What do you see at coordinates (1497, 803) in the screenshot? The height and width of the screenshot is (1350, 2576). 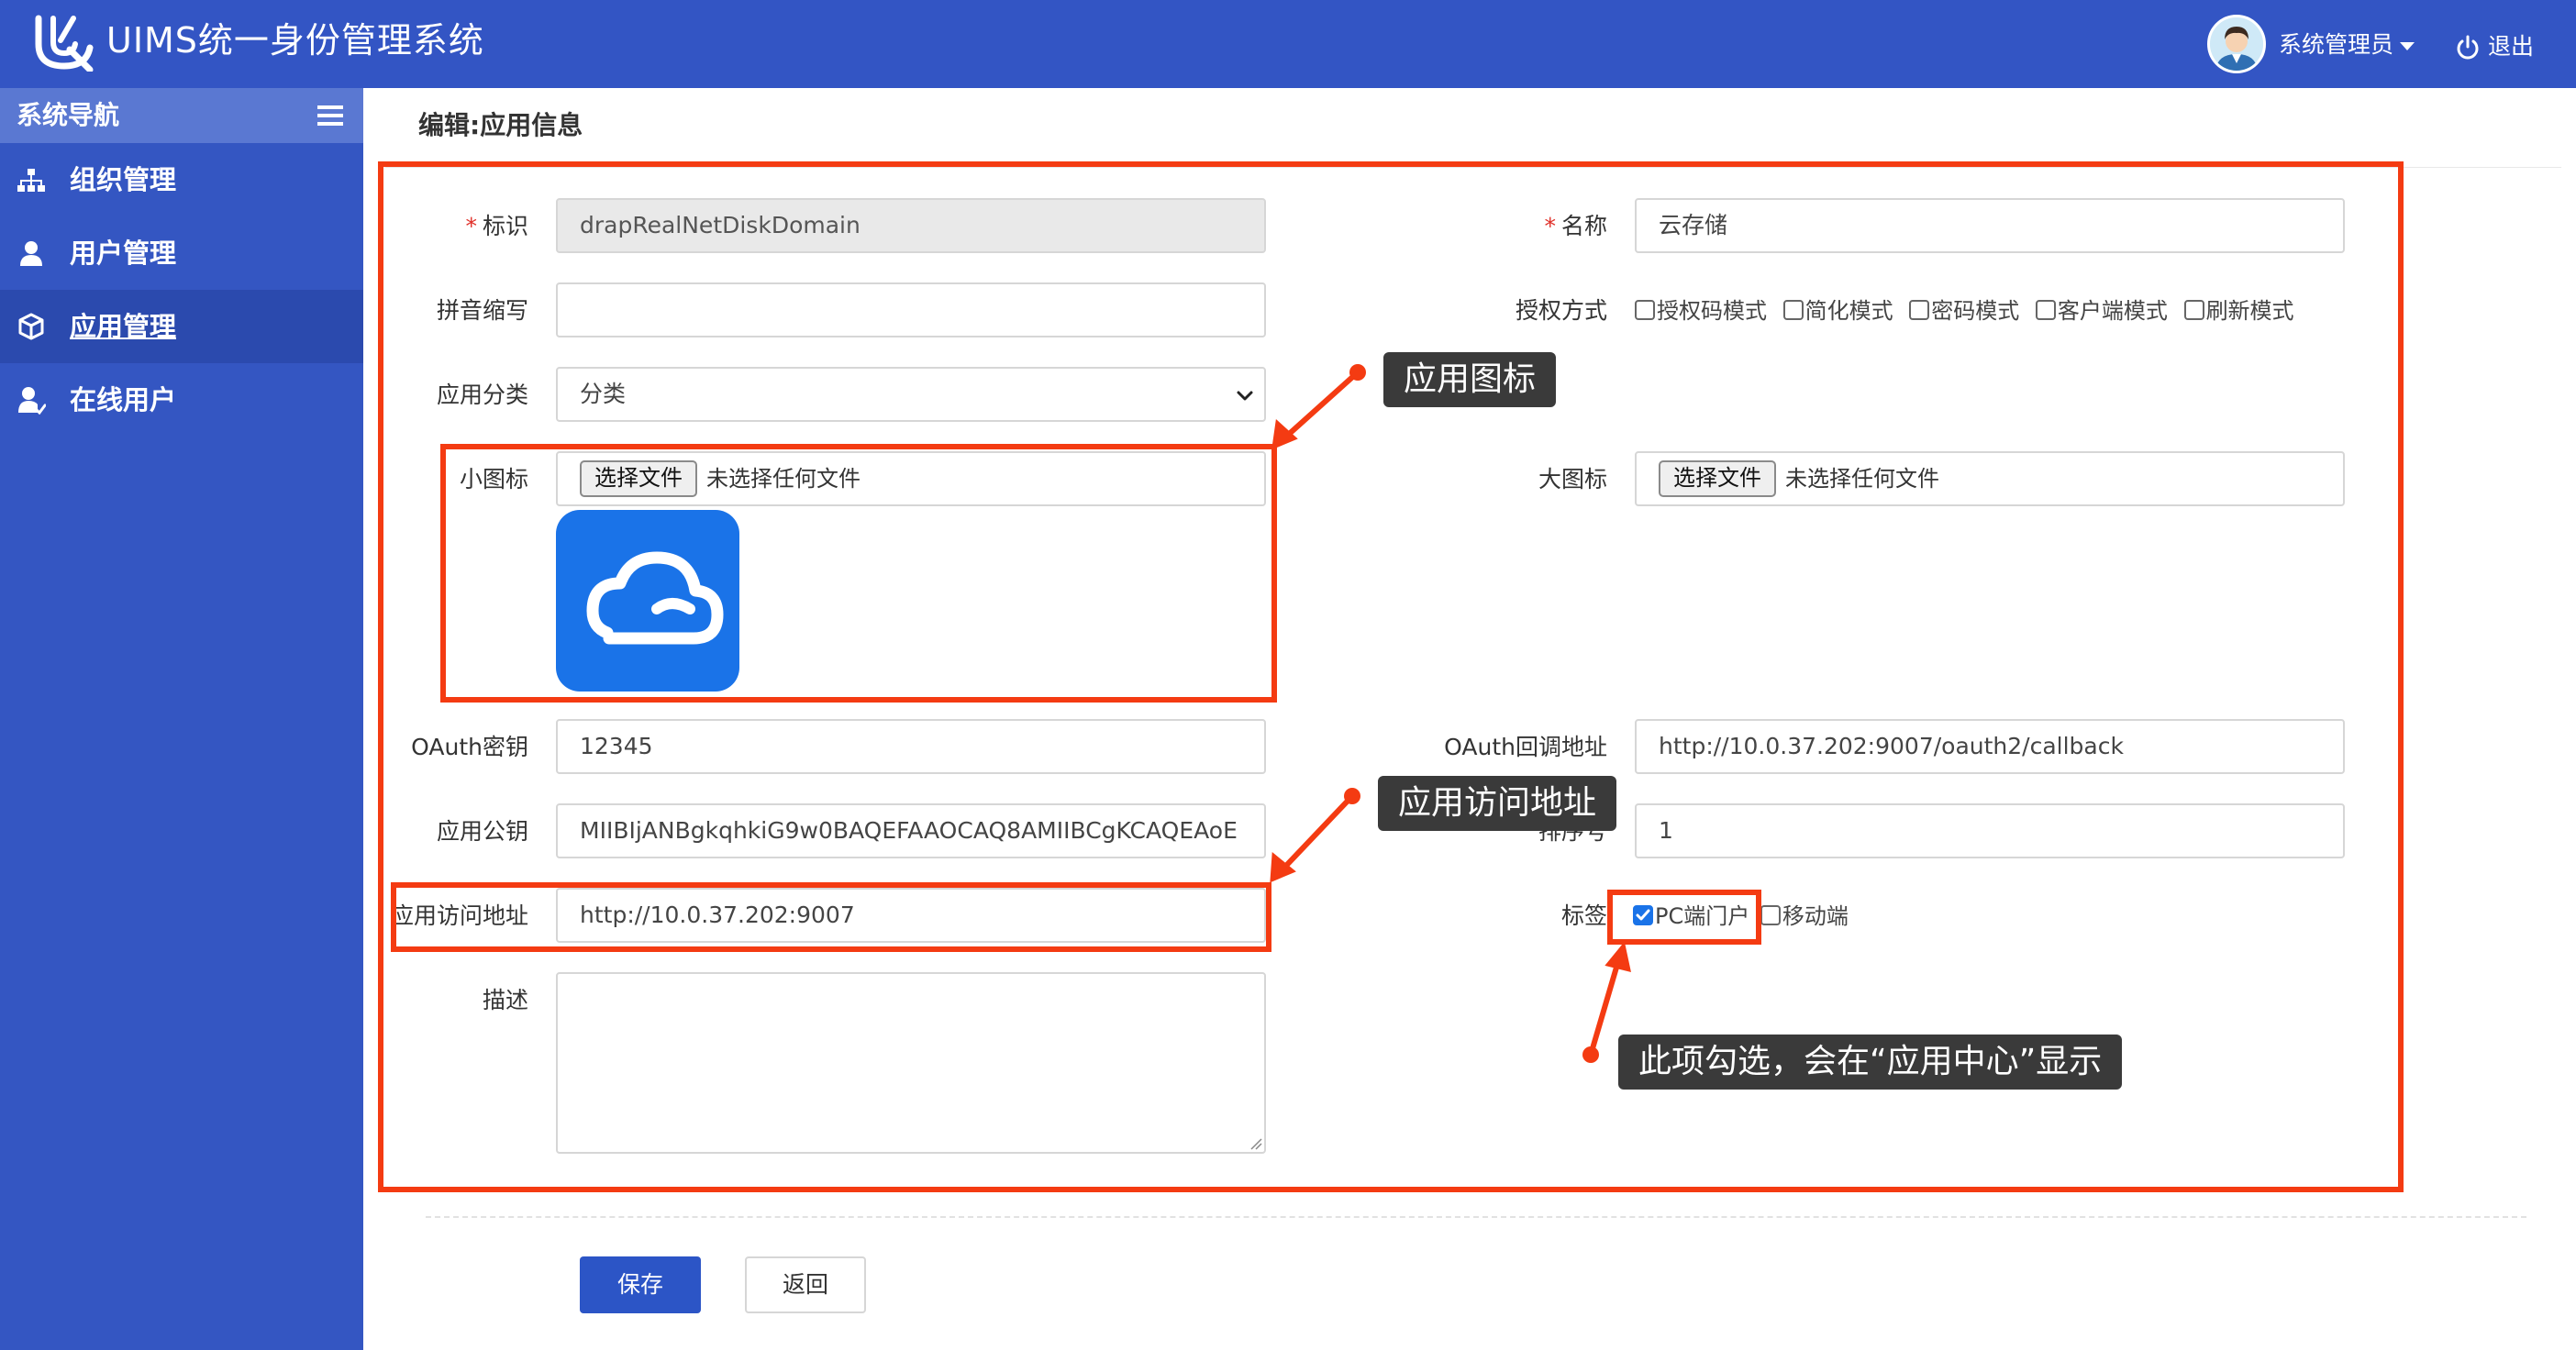 I see `access-url-callout: 应用访问地址` at bounding box center [1497, 803].